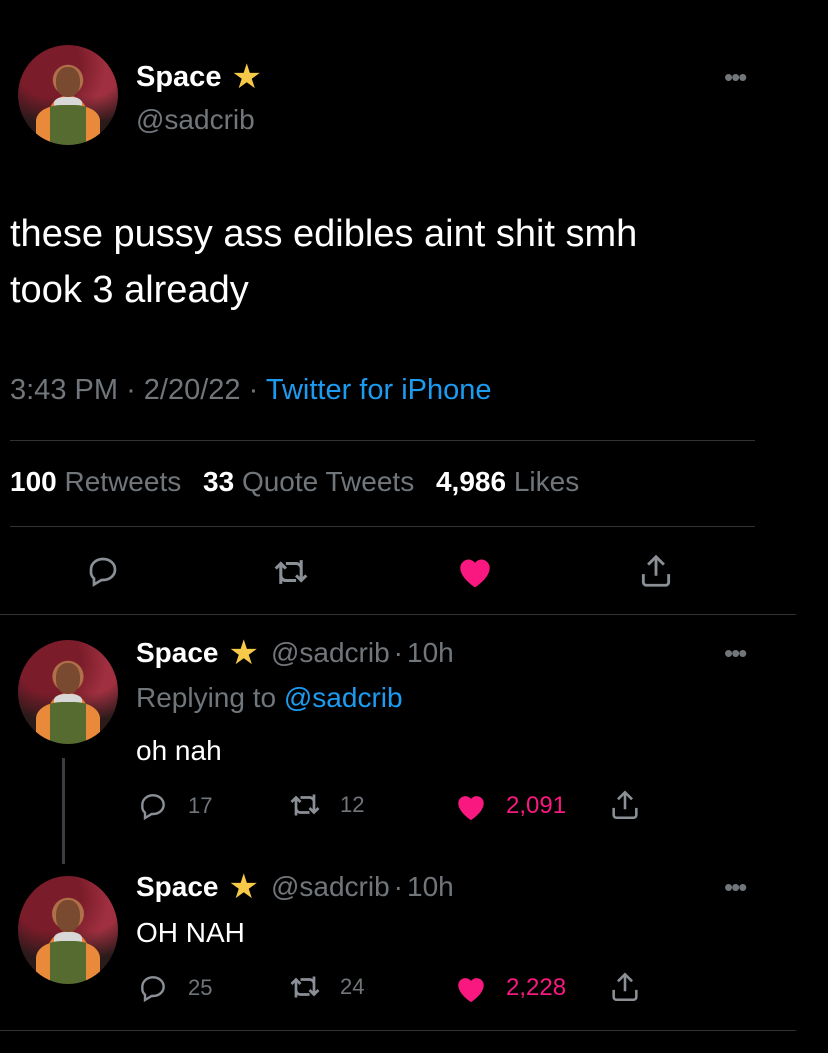  I want to click on likes-label: Likes, so click(546, 481).